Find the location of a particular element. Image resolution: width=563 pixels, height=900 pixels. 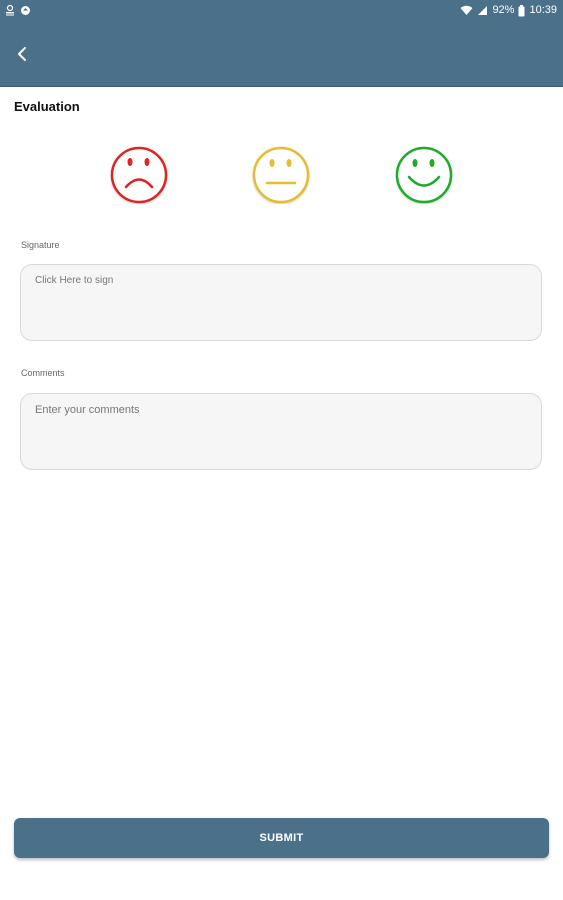

chevron-left-icon is located at coordinates (22, 54).